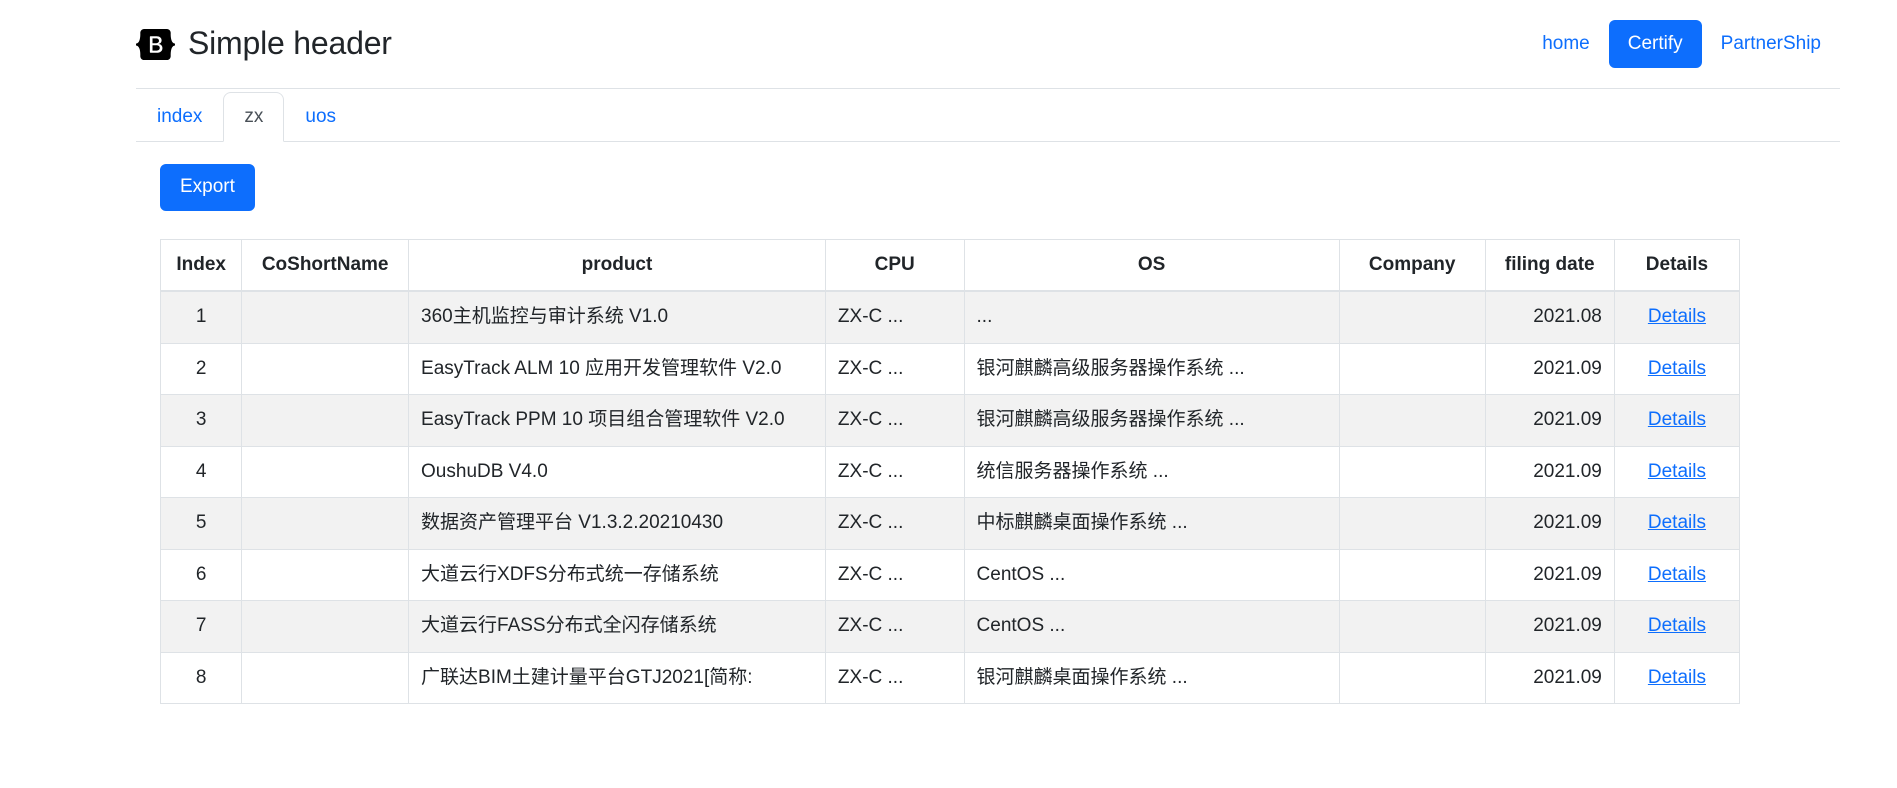 Image resolution: width=1897 pixels, height=788 pixels. Describe the element at coordinates (617, 317) in the screenshot. I see `cell-product: 360主机监控与审计系统 V1.0` at that location.